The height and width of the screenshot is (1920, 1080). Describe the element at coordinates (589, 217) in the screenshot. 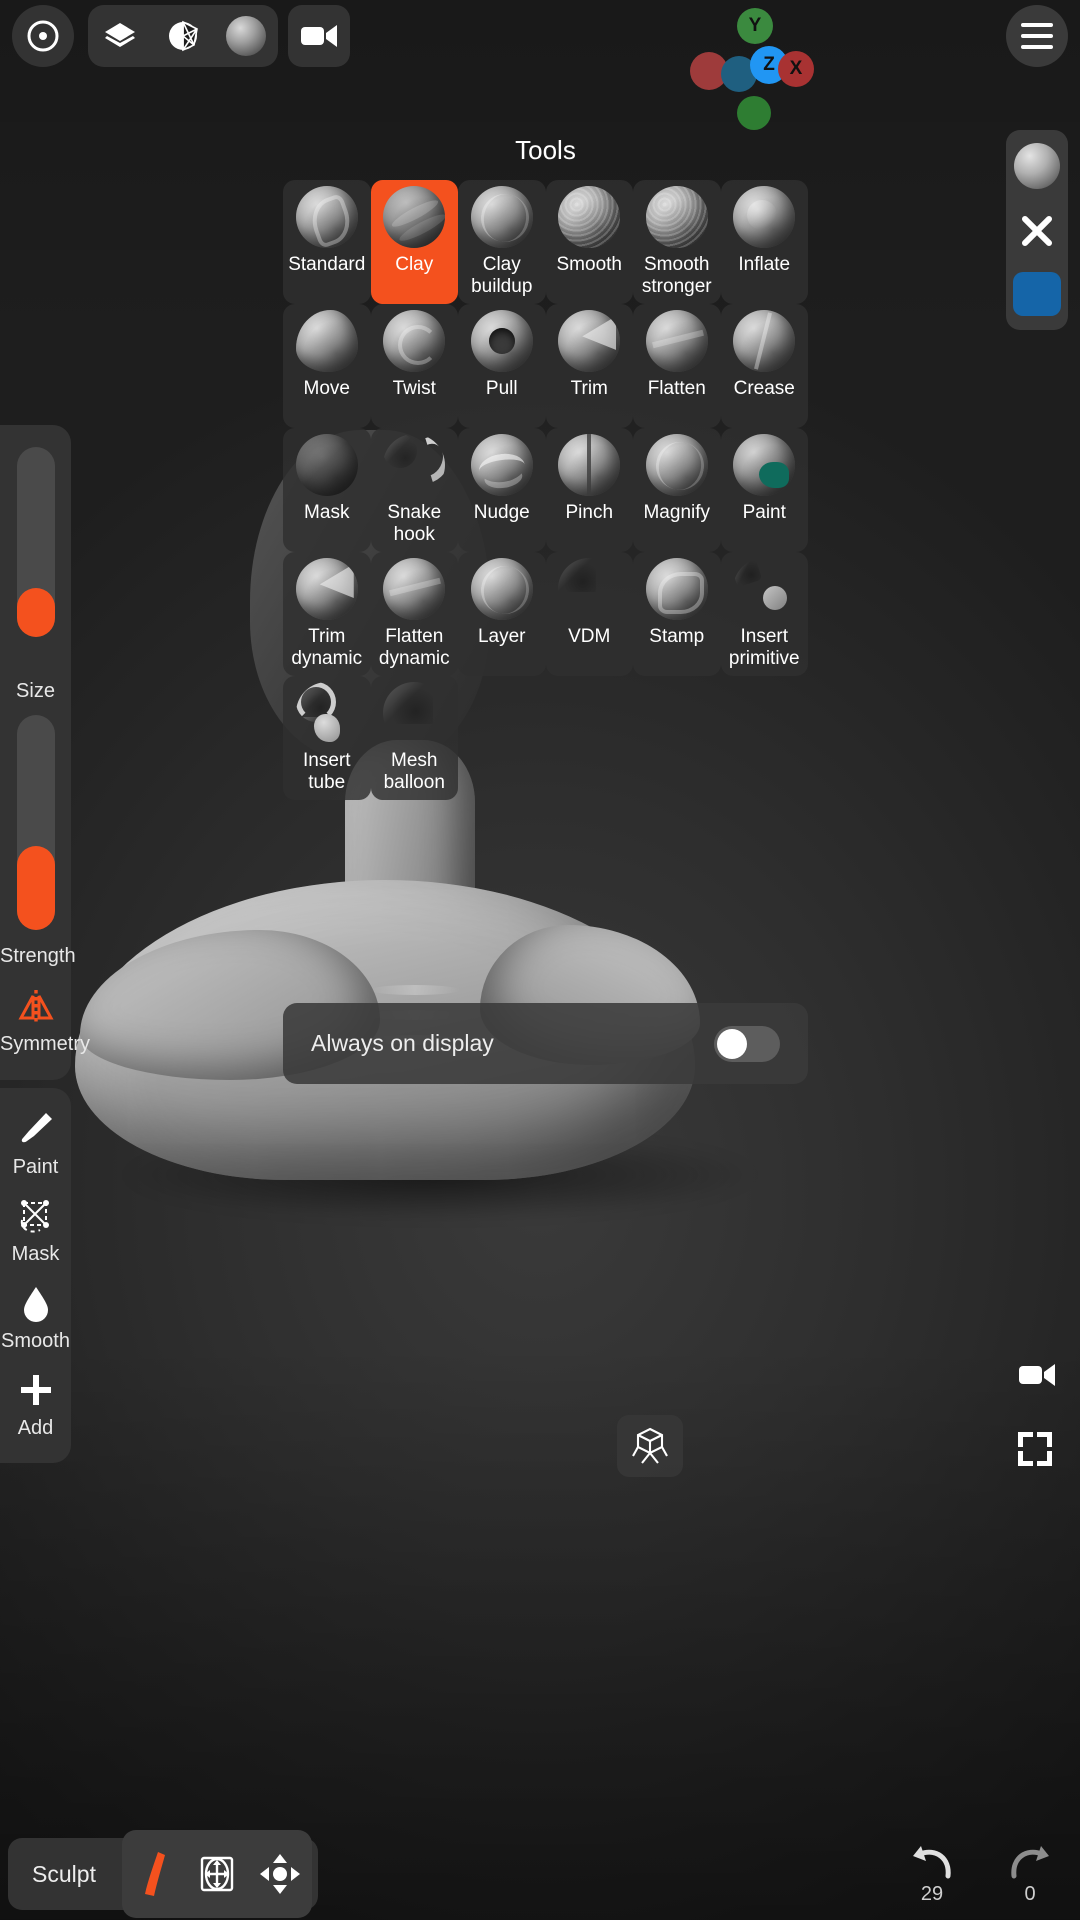

I see `tool-smooth-icon` at that location.